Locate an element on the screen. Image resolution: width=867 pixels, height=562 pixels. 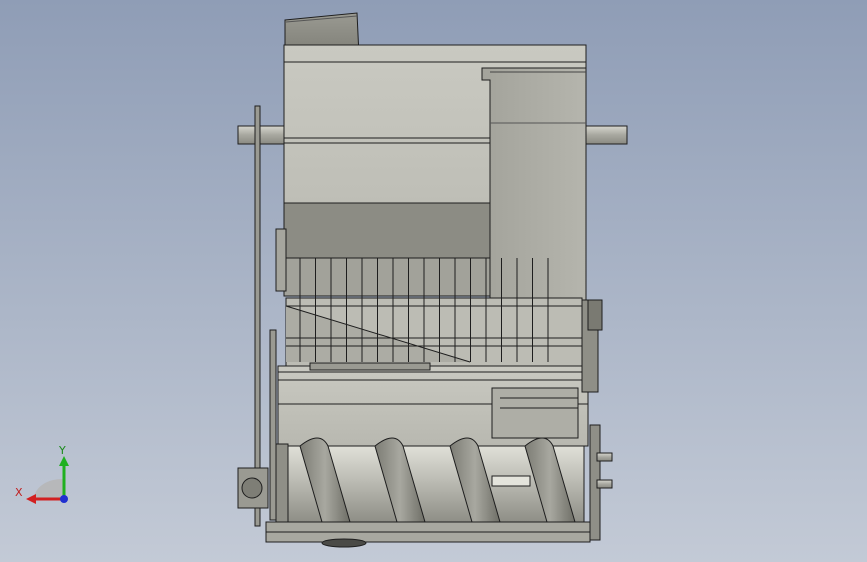
orientation-triad: X Y is located at coordinates (52, 482).